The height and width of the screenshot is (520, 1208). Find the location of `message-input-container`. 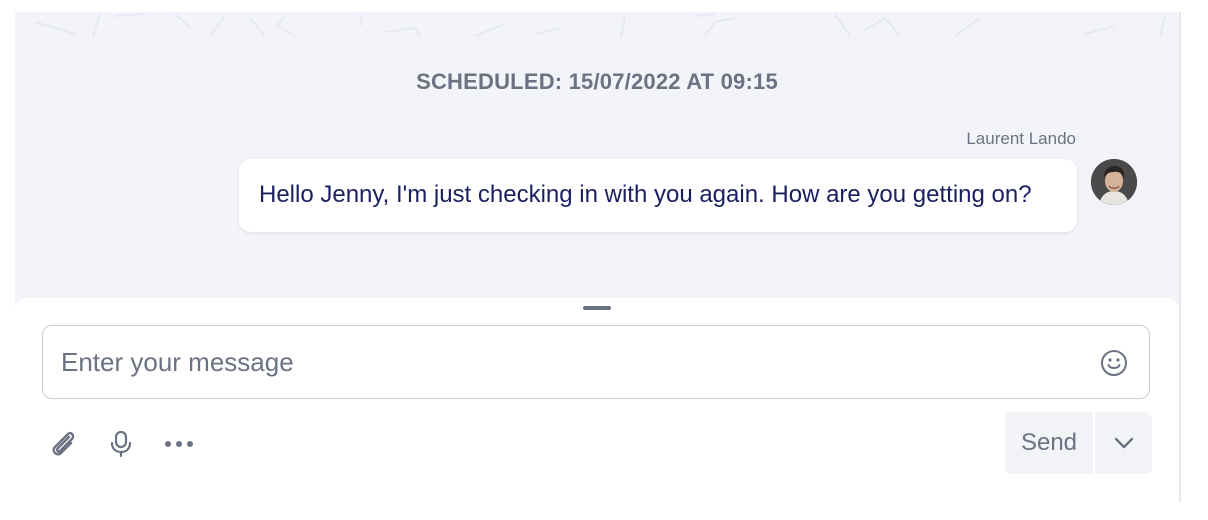

message-input-container is located at coordinates (596, 362).